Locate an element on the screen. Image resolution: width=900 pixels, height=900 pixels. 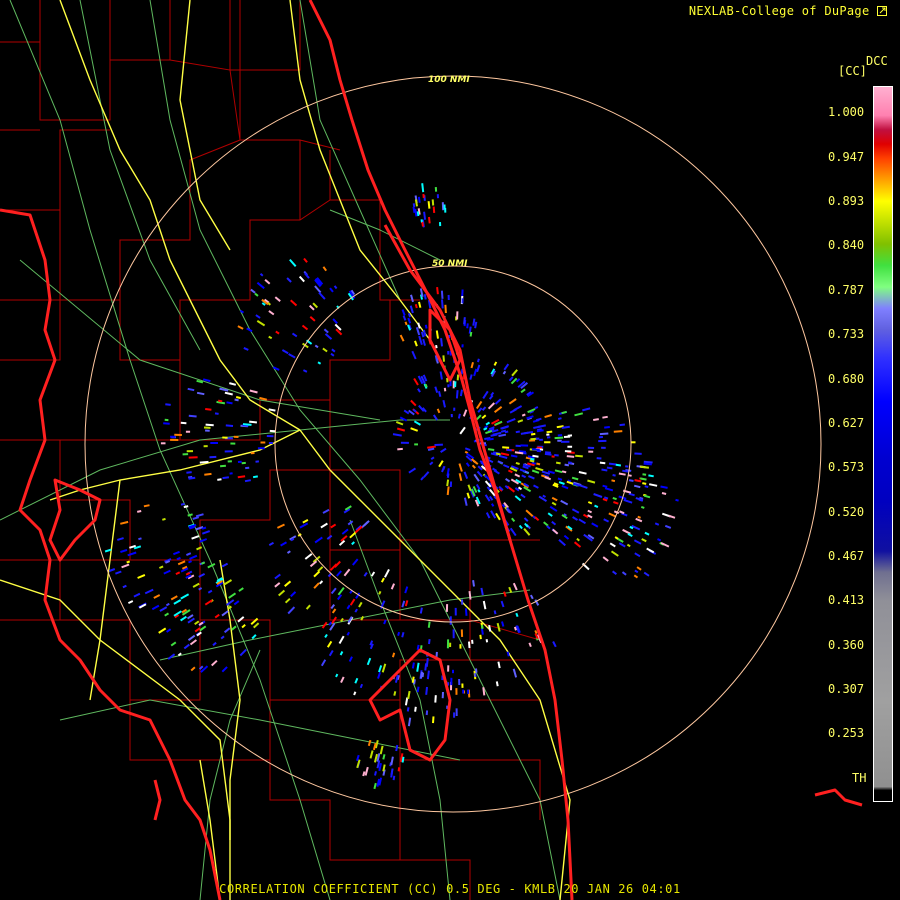
color-scale-bar is located at coordinates (883, 444).